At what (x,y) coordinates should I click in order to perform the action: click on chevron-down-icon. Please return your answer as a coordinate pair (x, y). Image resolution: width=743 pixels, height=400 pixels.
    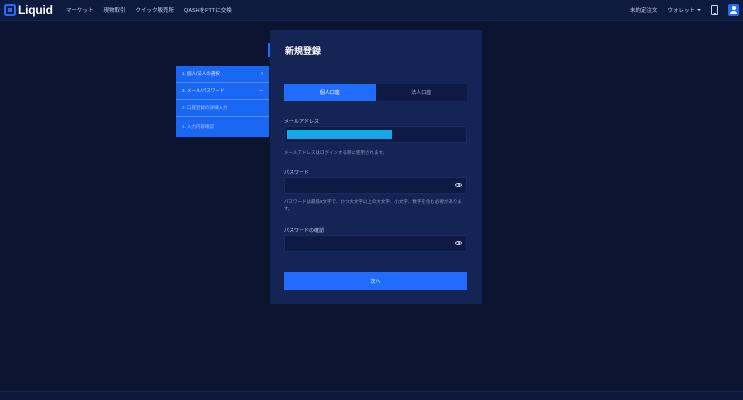
    Looking at the image, I should click on (699, 10).